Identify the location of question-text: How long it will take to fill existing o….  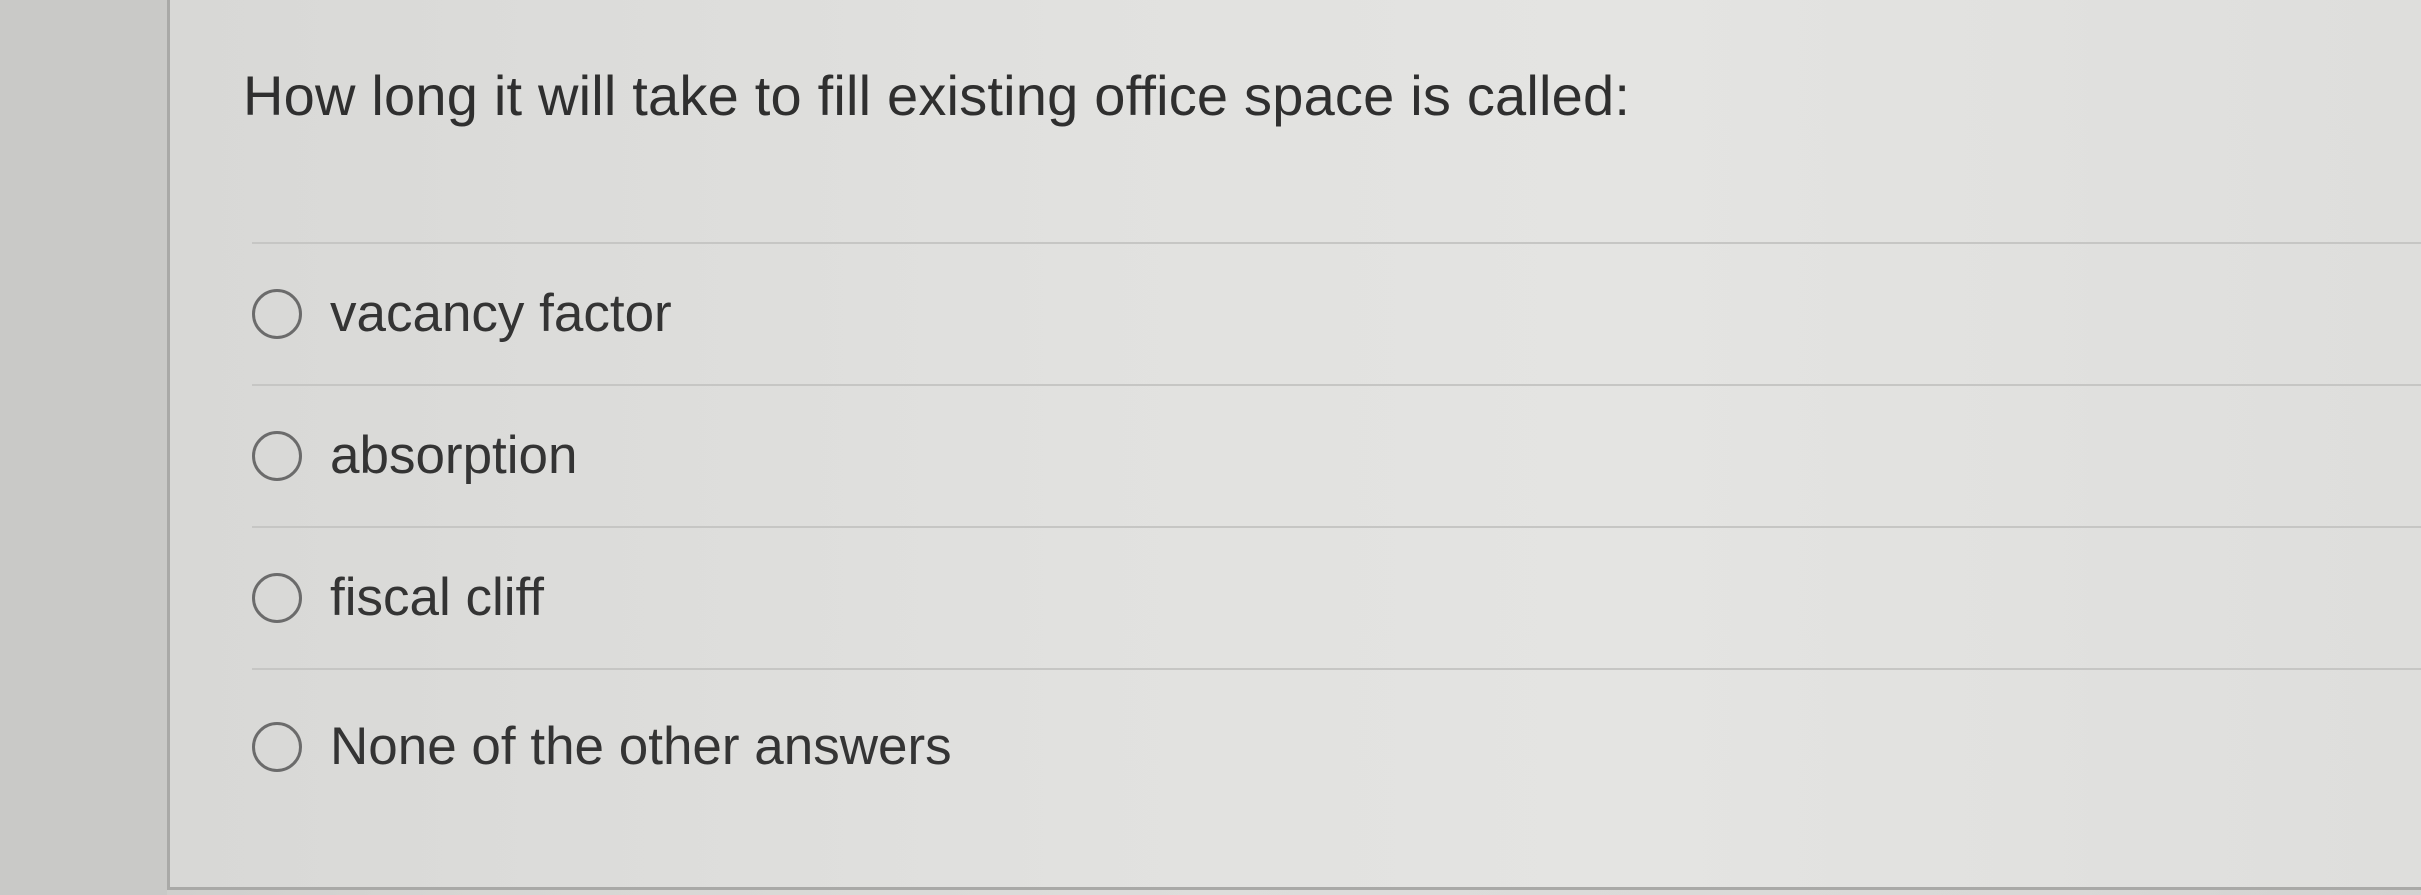
(937, 95).